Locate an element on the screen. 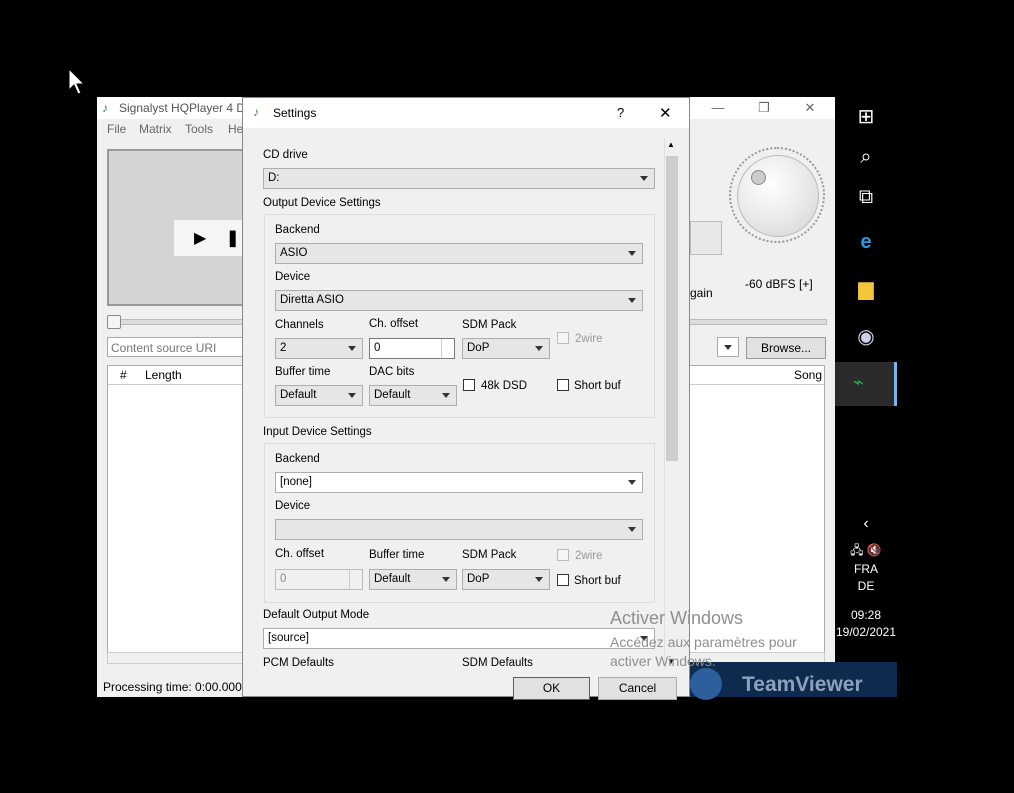  cd-drive-select: D: is located at coordinates (459, 178).